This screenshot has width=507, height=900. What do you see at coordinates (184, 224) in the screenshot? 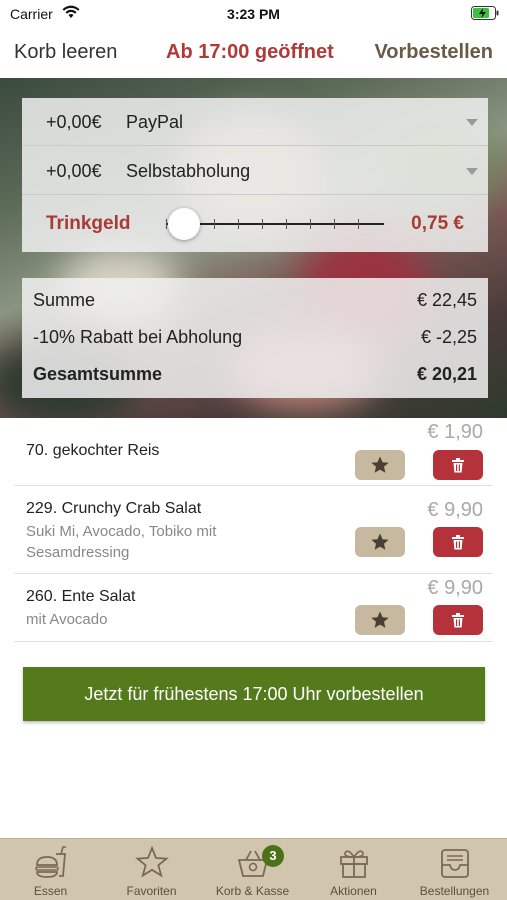
I see `tip-slider-thumb` at bounding box center [184, 224].